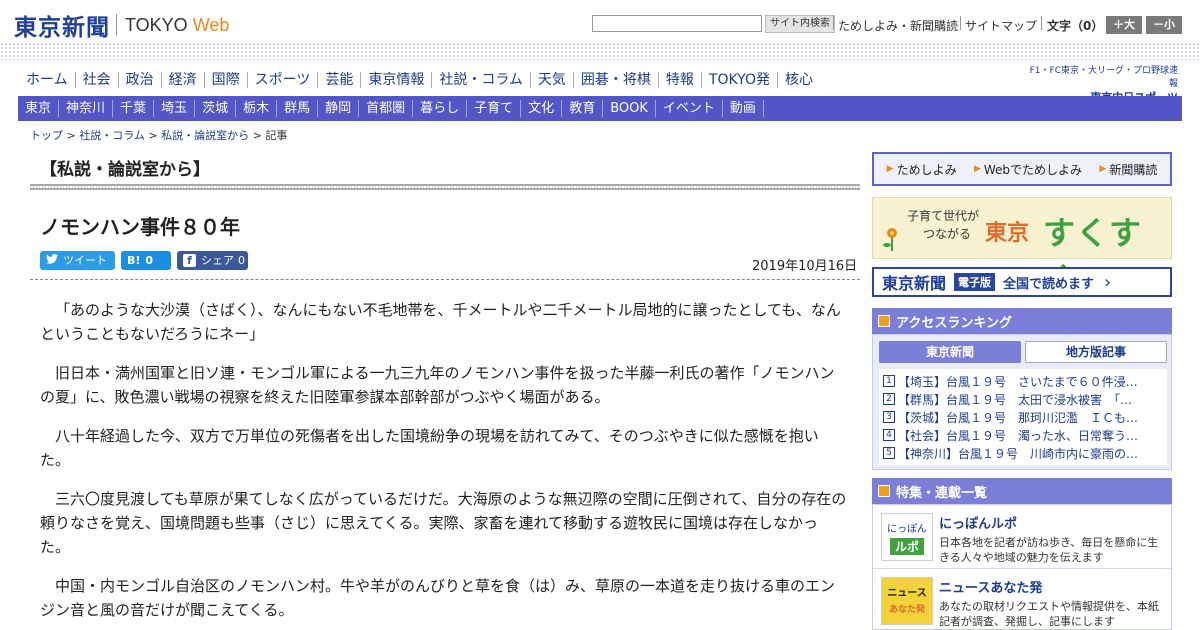 Image resolution: width=1200 pixels, height=630 pixels. I want to click on nav-region-education: 教育, so click(583, 108).